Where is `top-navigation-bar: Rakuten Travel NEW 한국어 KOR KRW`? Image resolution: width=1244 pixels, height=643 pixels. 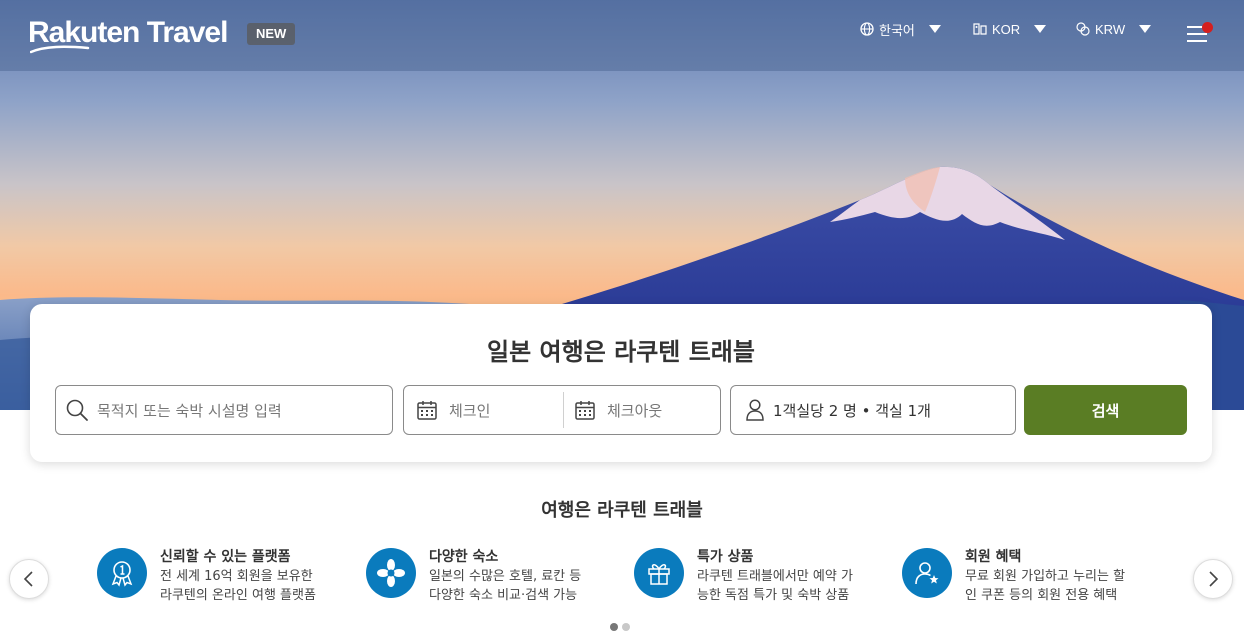 top-navigation-bar: Rakuten Travel NEW 한국어 KOR KRW is located at coordinates (622, 35).